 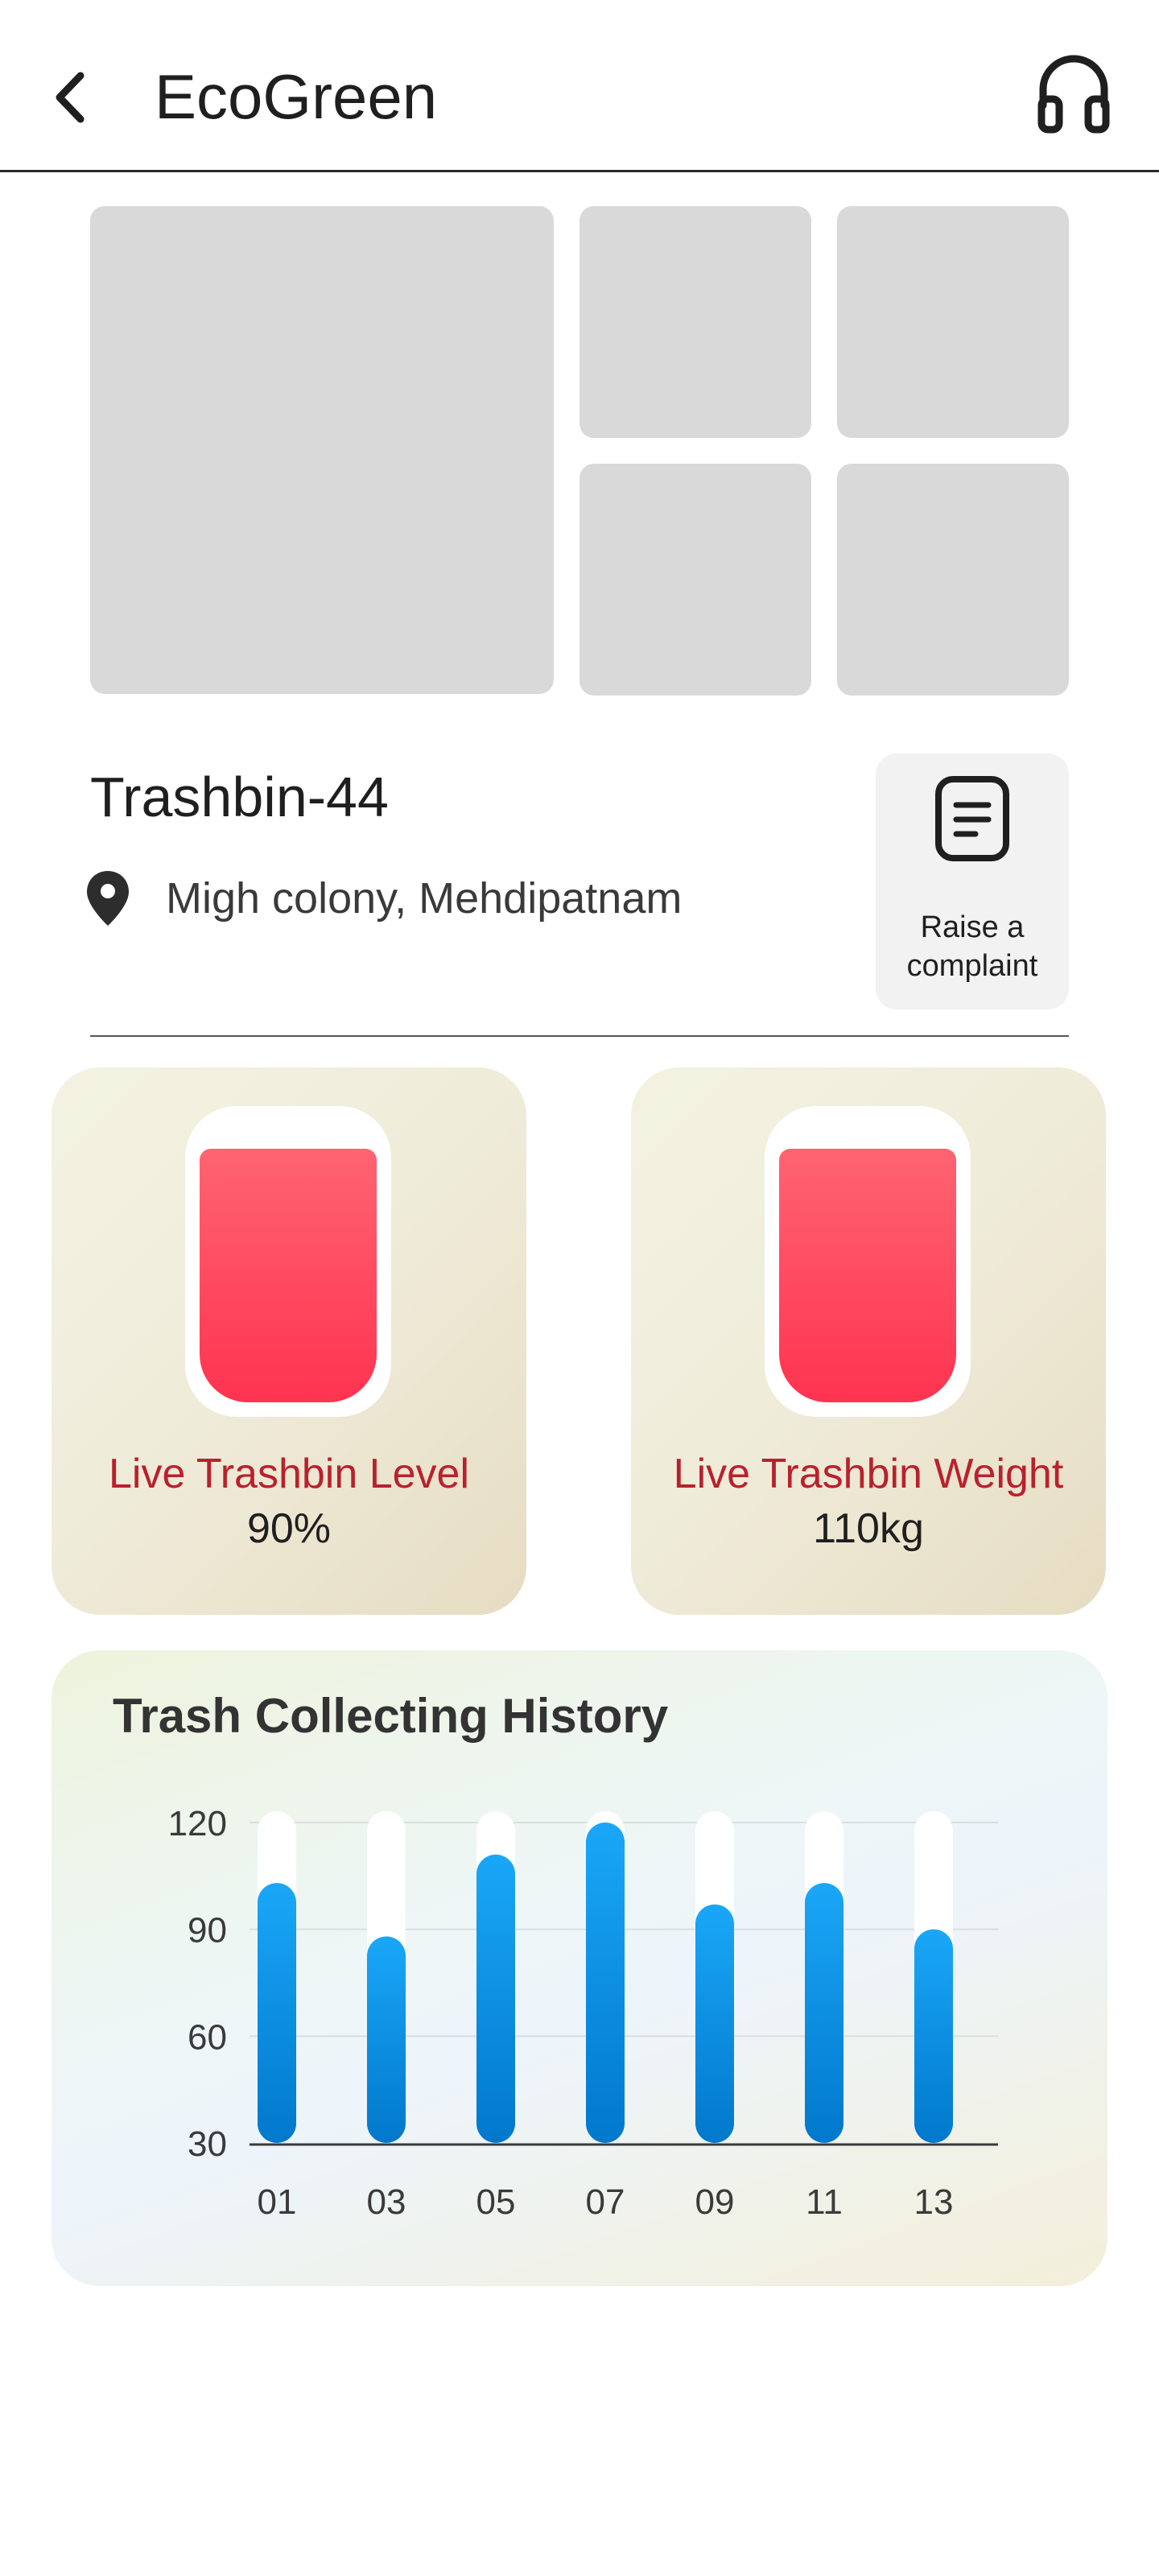 I want to click on y-tick-label: 120, so click(x=197, y=1823).